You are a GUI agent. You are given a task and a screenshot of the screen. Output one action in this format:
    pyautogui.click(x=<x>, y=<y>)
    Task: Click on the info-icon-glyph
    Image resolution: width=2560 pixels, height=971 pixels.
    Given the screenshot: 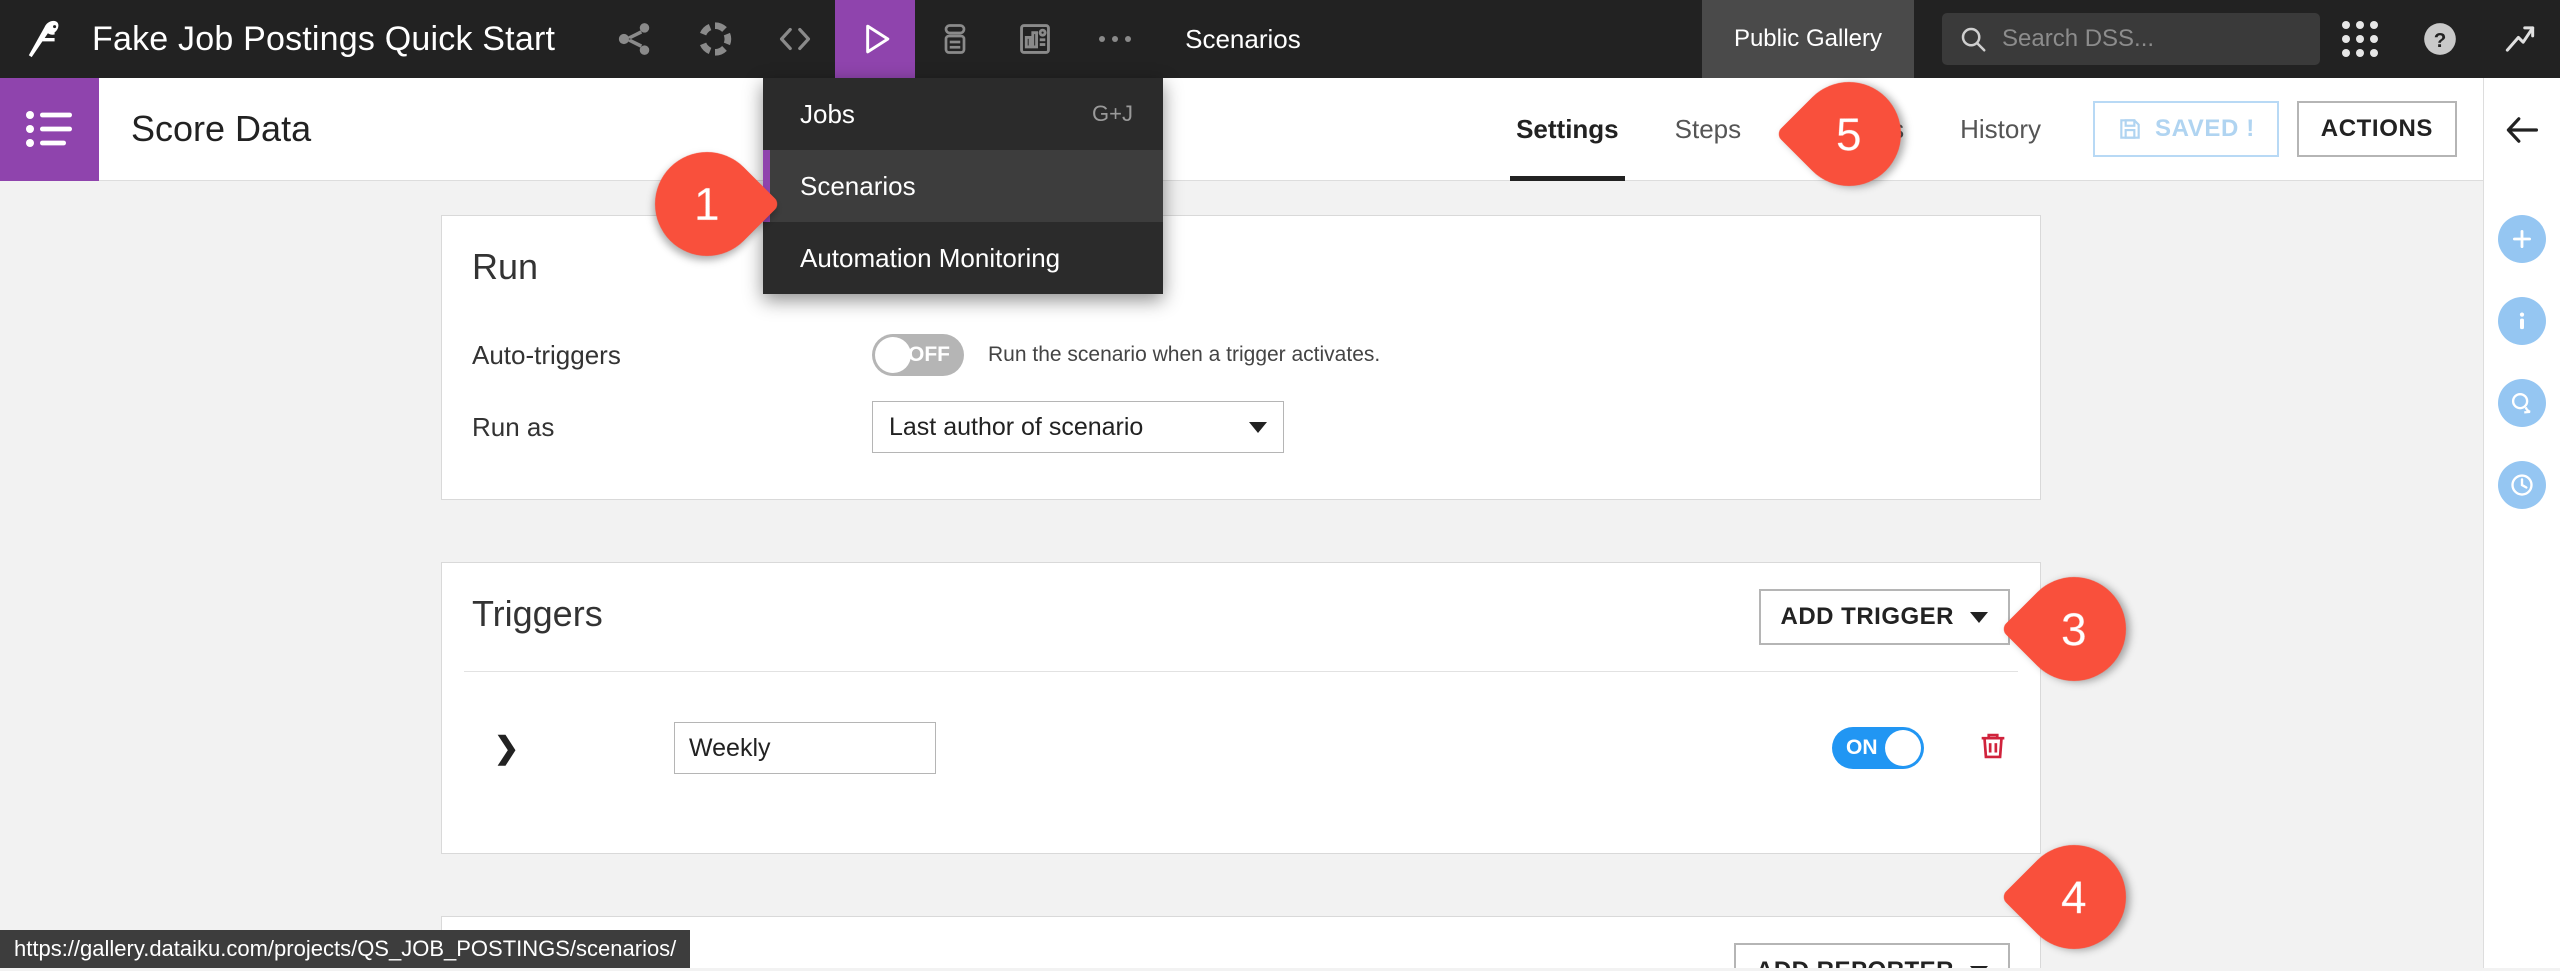 What is the action you would take?
    pyautogui.click(x=2522, y=321)
    